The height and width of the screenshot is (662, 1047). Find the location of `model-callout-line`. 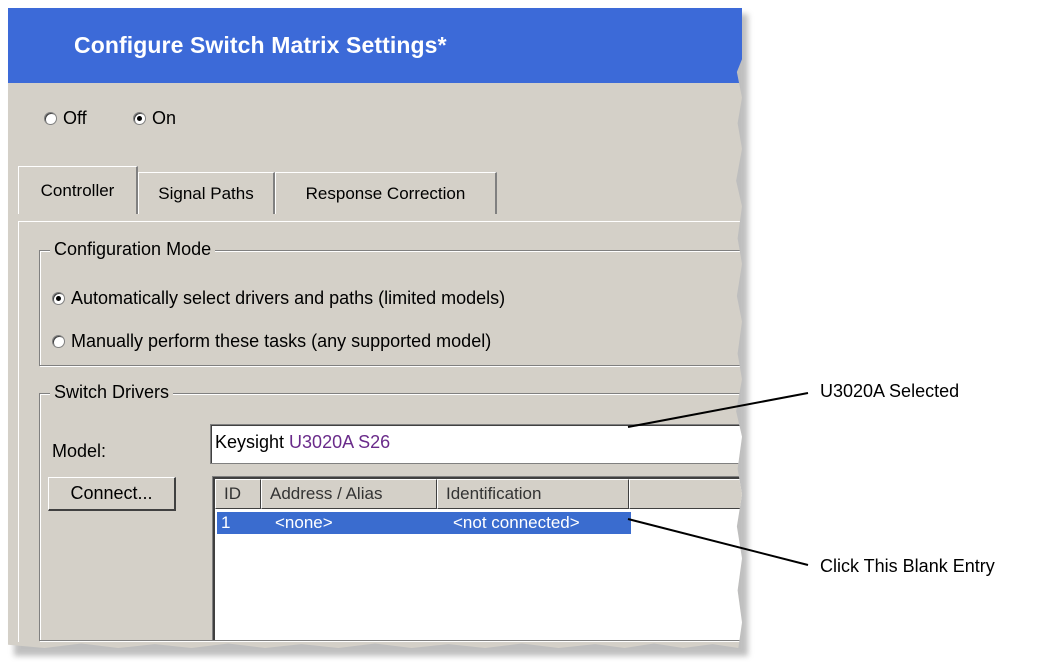

model-callout-line is located at coordinates (718, 410).